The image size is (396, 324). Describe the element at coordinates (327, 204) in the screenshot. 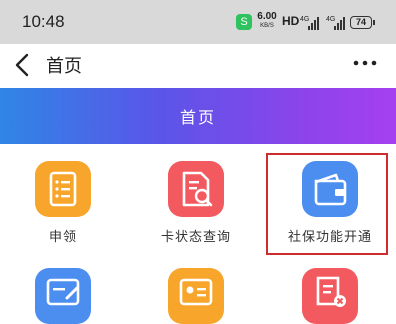

I see `highlight-box` at that location.